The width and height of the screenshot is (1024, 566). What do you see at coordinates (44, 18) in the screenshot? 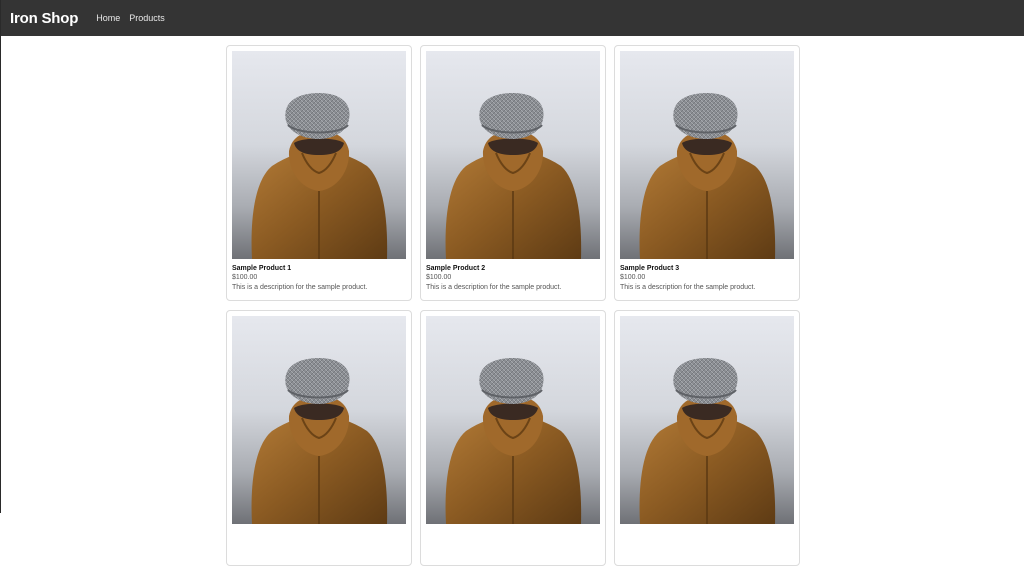
I see `brand-logo: Iron Shop` at bounding box center [44, 18].